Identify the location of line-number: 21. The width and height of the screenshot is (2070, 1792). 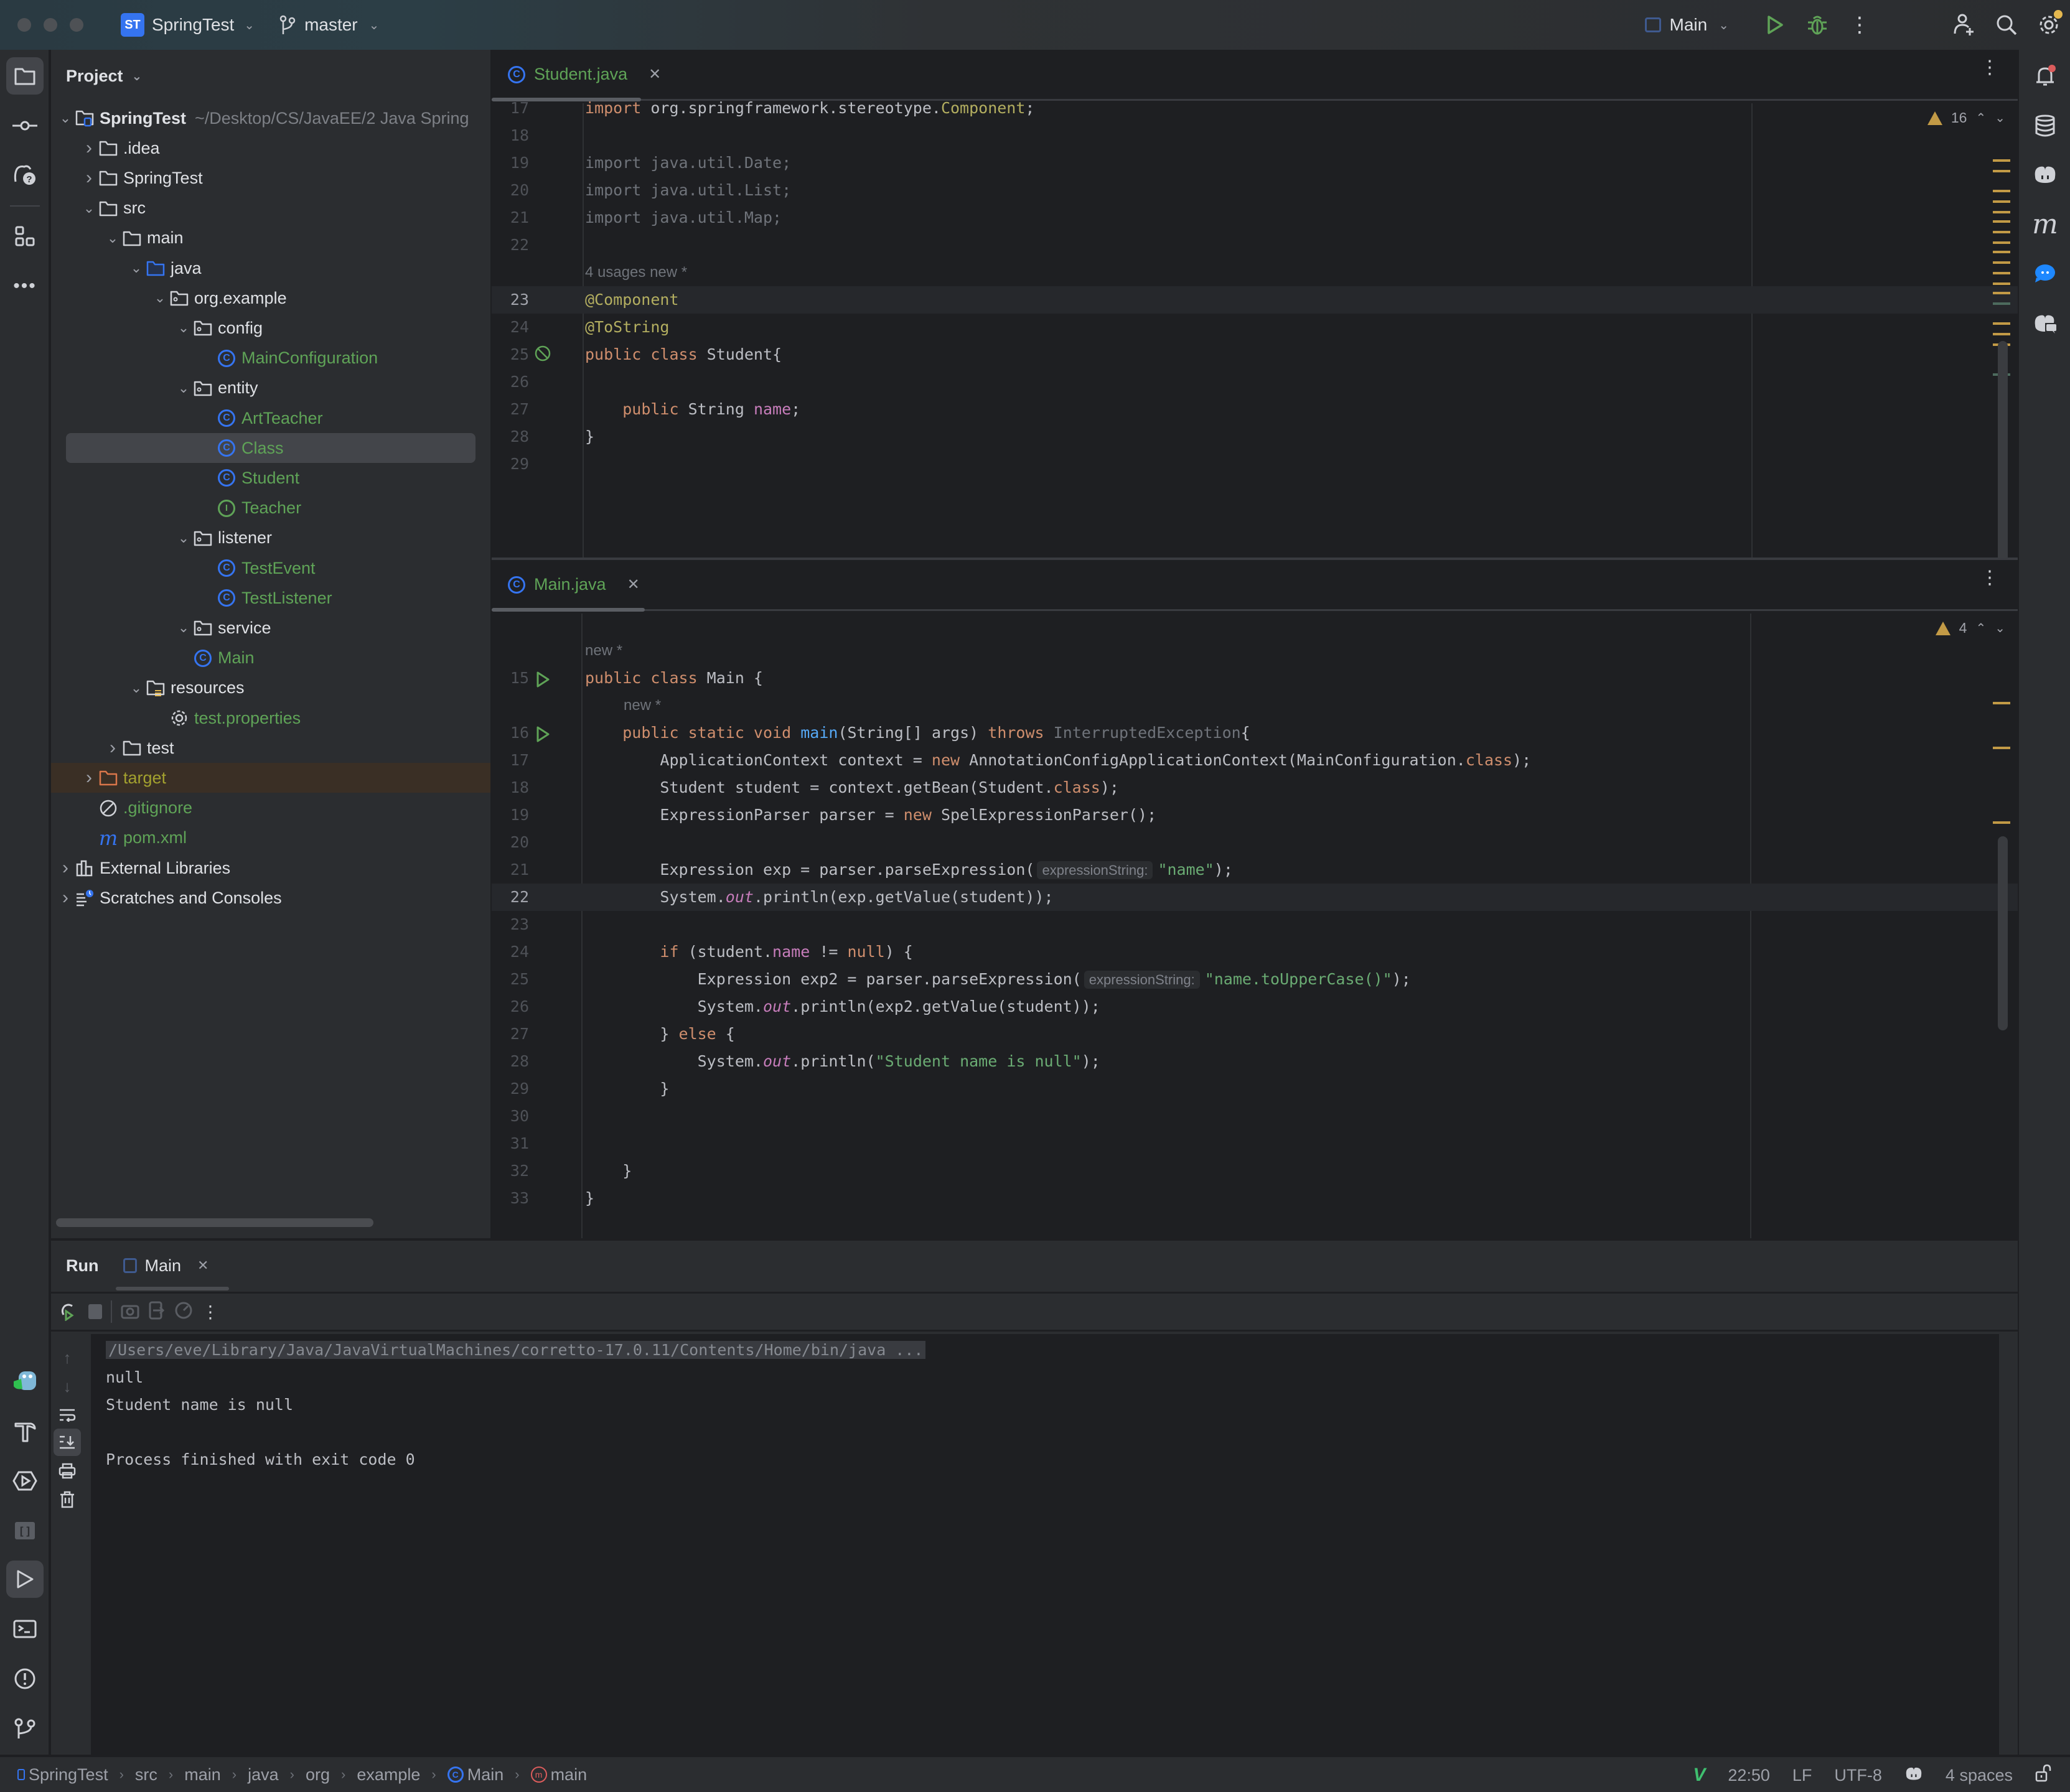
(511, 870).